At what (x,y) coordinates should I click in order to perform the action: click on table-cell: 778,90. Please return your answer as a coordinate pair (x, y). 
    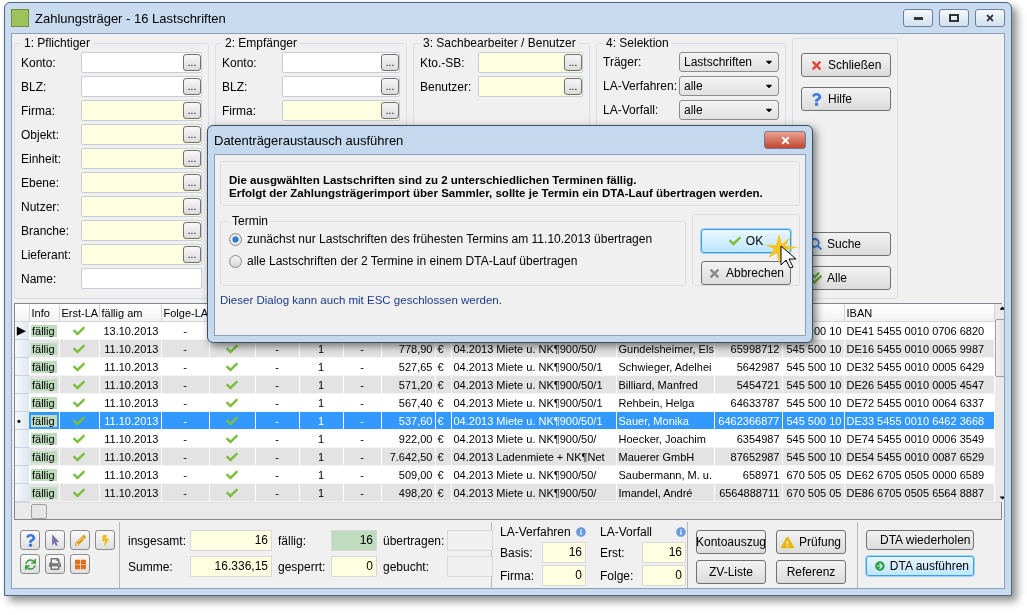
    Looking at the image, I should click on (415, 348).